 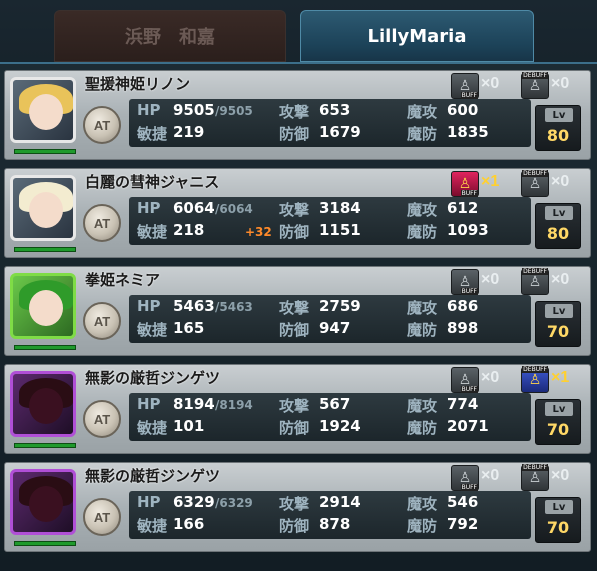 I want to click on mdef-value: 1835, so click(x=468, y=132).